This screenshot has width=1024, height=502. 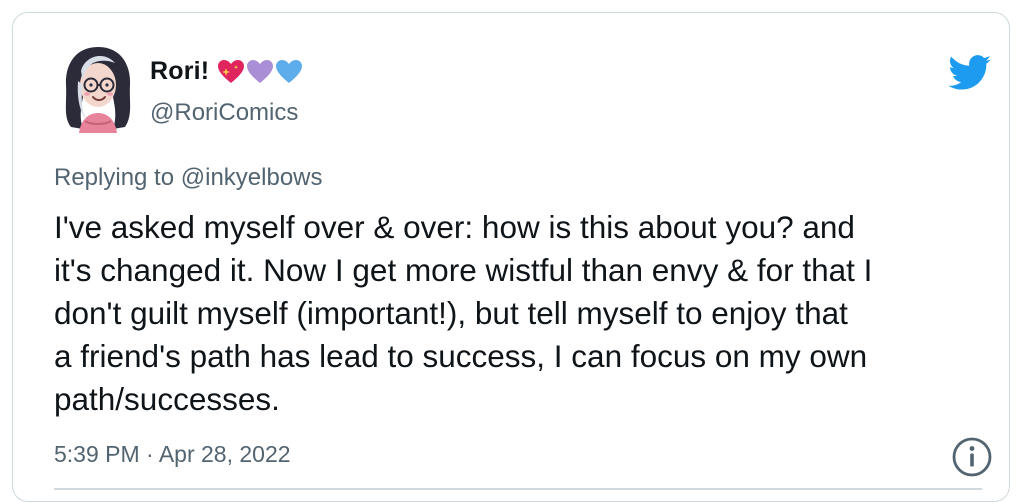 I want to click on avatar-illustration-icon, so click(x=98, y=90).